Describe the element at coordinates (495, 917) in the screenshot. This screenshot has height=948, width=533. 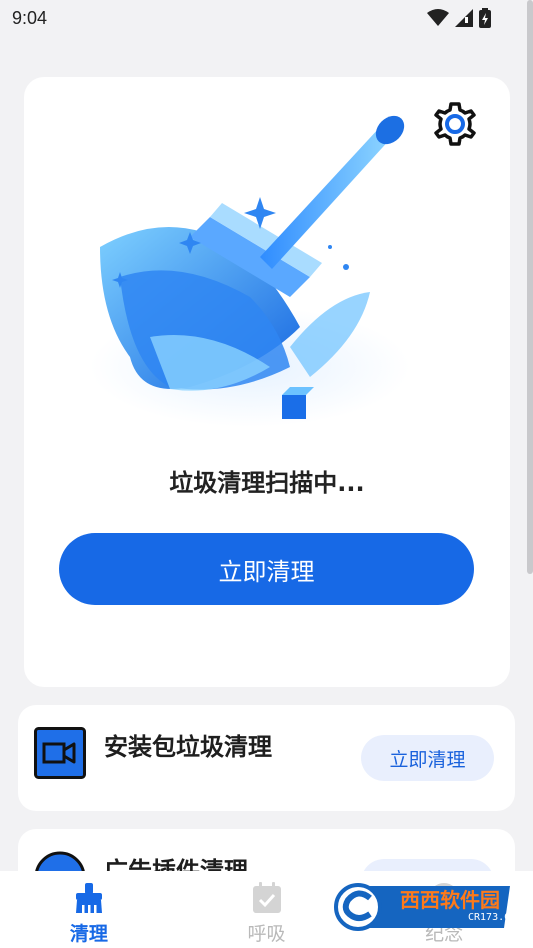
I see `watermark-site: CR173.COM` at that location.